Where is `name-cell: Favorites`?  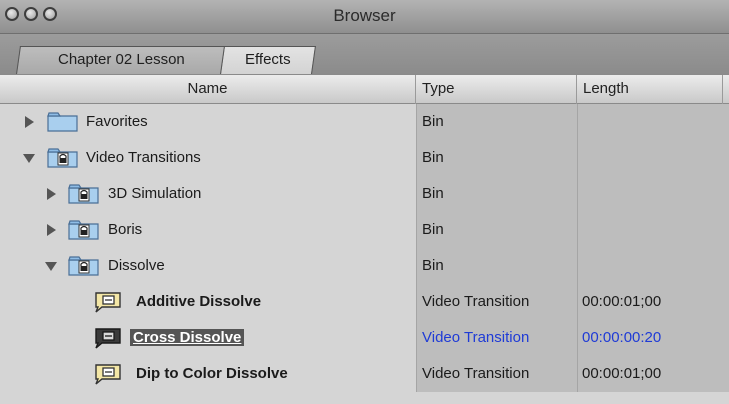
name-cell: Favorites is located at coordinates (208, 122).